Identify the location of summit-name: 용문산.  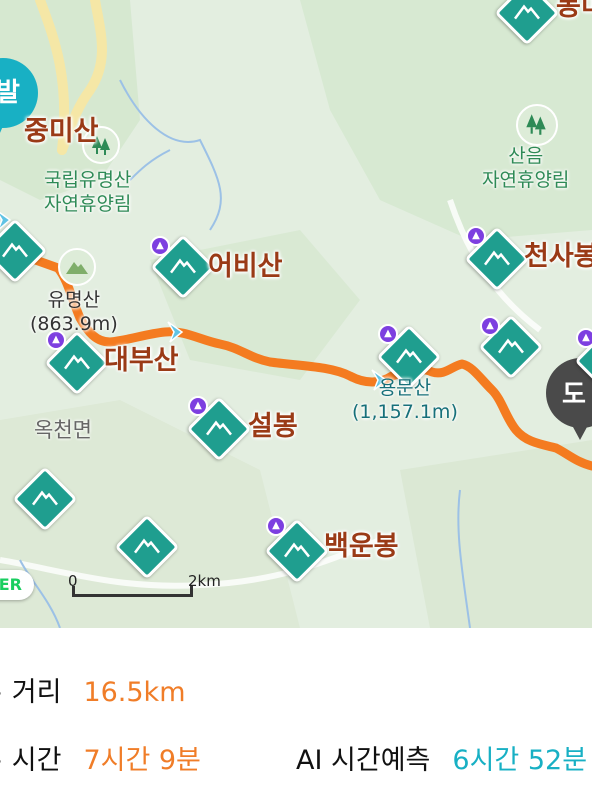
(405, 388).